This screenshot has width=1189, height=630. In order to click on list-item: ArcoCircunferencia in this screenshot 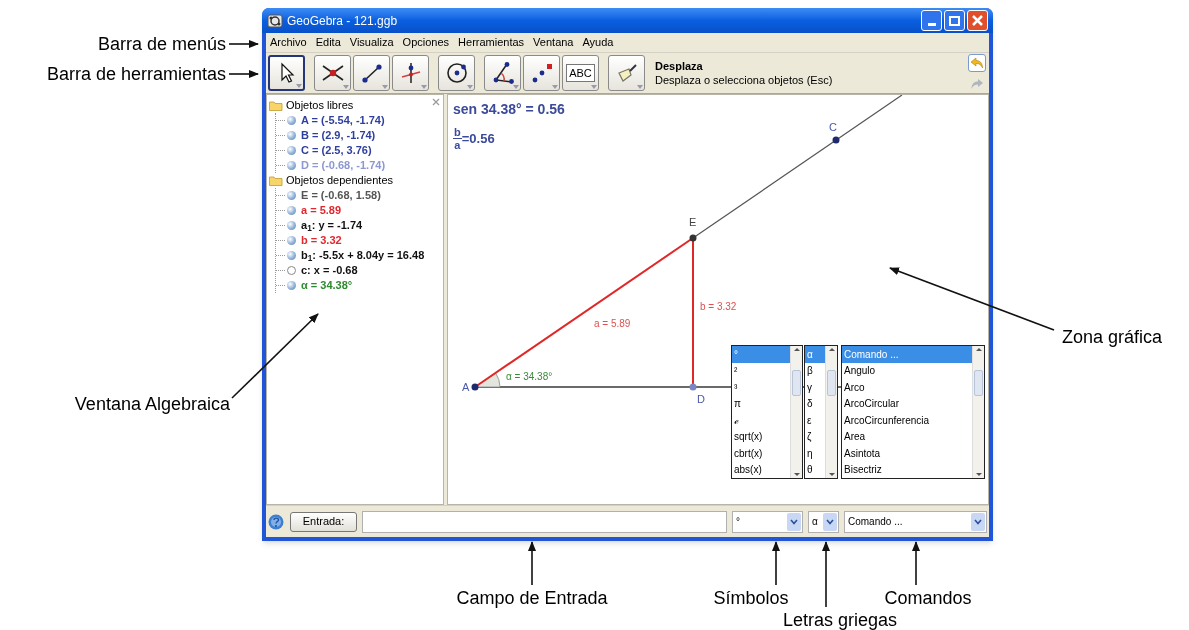, I will do `click(907, 420)`.